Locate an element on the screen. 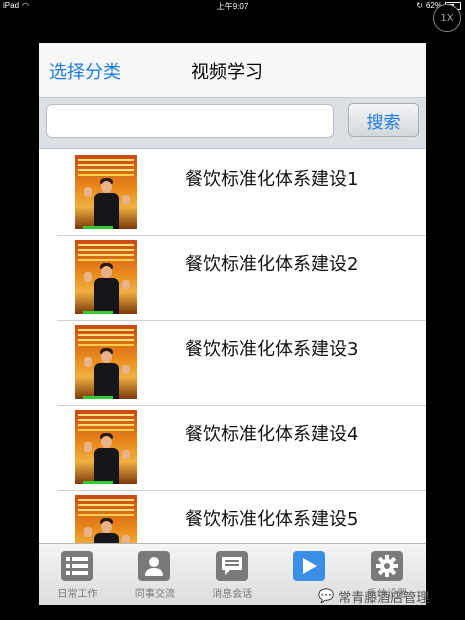 The width and height of the screenshot is (465, 620). tab-list: 日常工作 is located at coordinates (77, 574).